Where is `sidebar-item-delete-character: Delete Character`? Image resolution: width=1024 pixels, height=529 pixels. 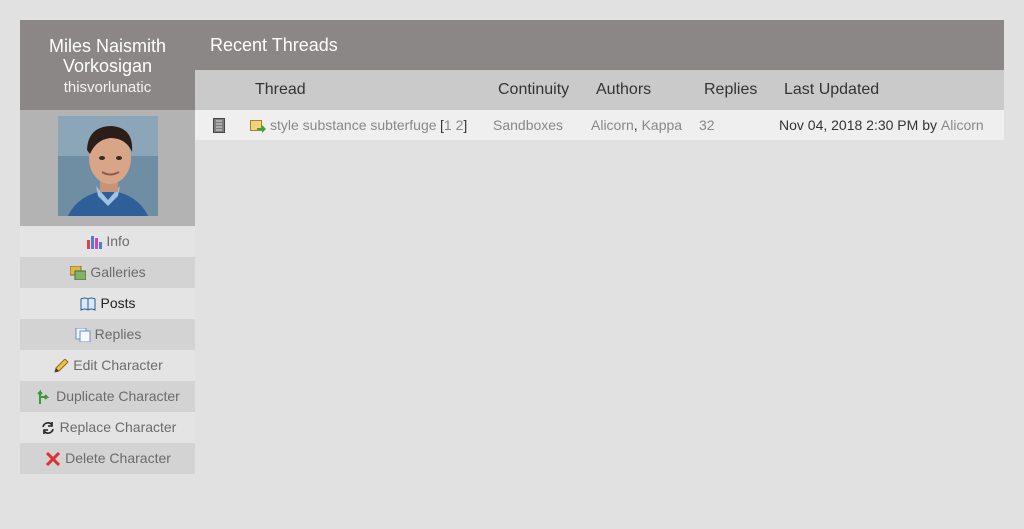
sidebar-item-delete-character: Delete Character is located at coordinates (107, 458).